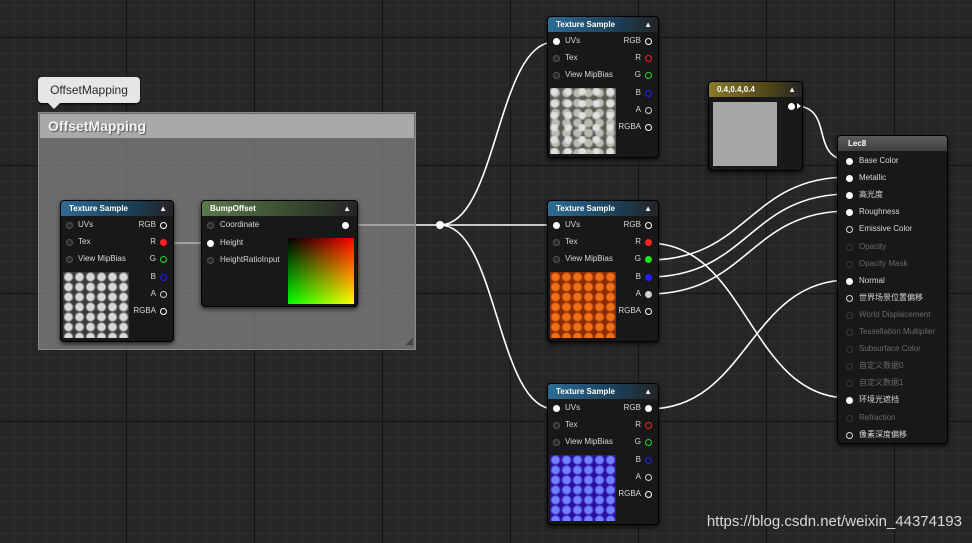 The height and width of the screenshot is (543, 972). I want to click on comment-title: OffsetMapping, so click(227, 126).